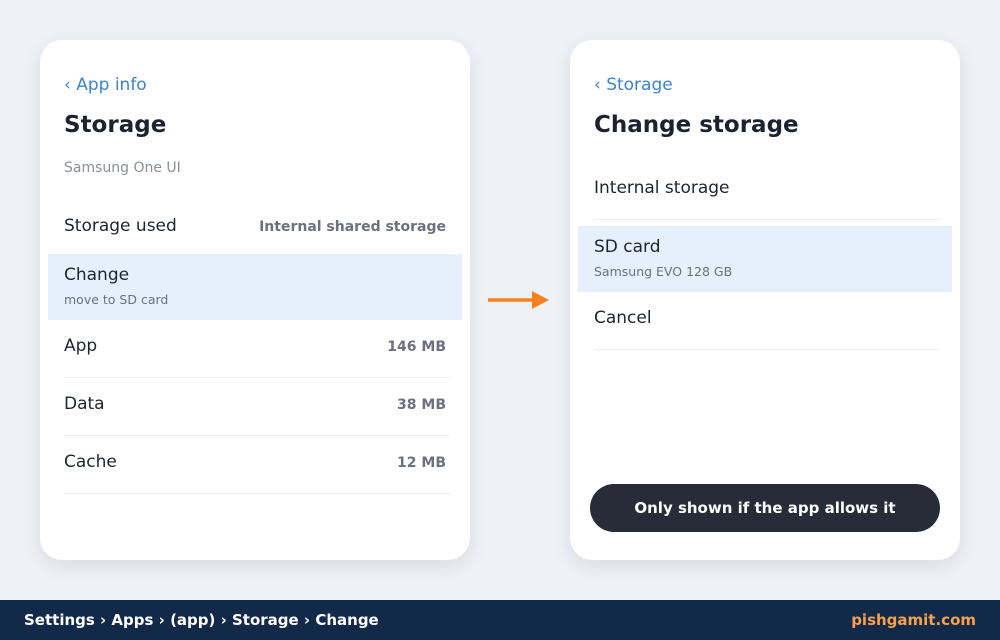 The width and height of the screenshot is (1000, 640). Describe the element at coordinates (115, 125) in the screenshot. I see `page-title: Storage` at that location.